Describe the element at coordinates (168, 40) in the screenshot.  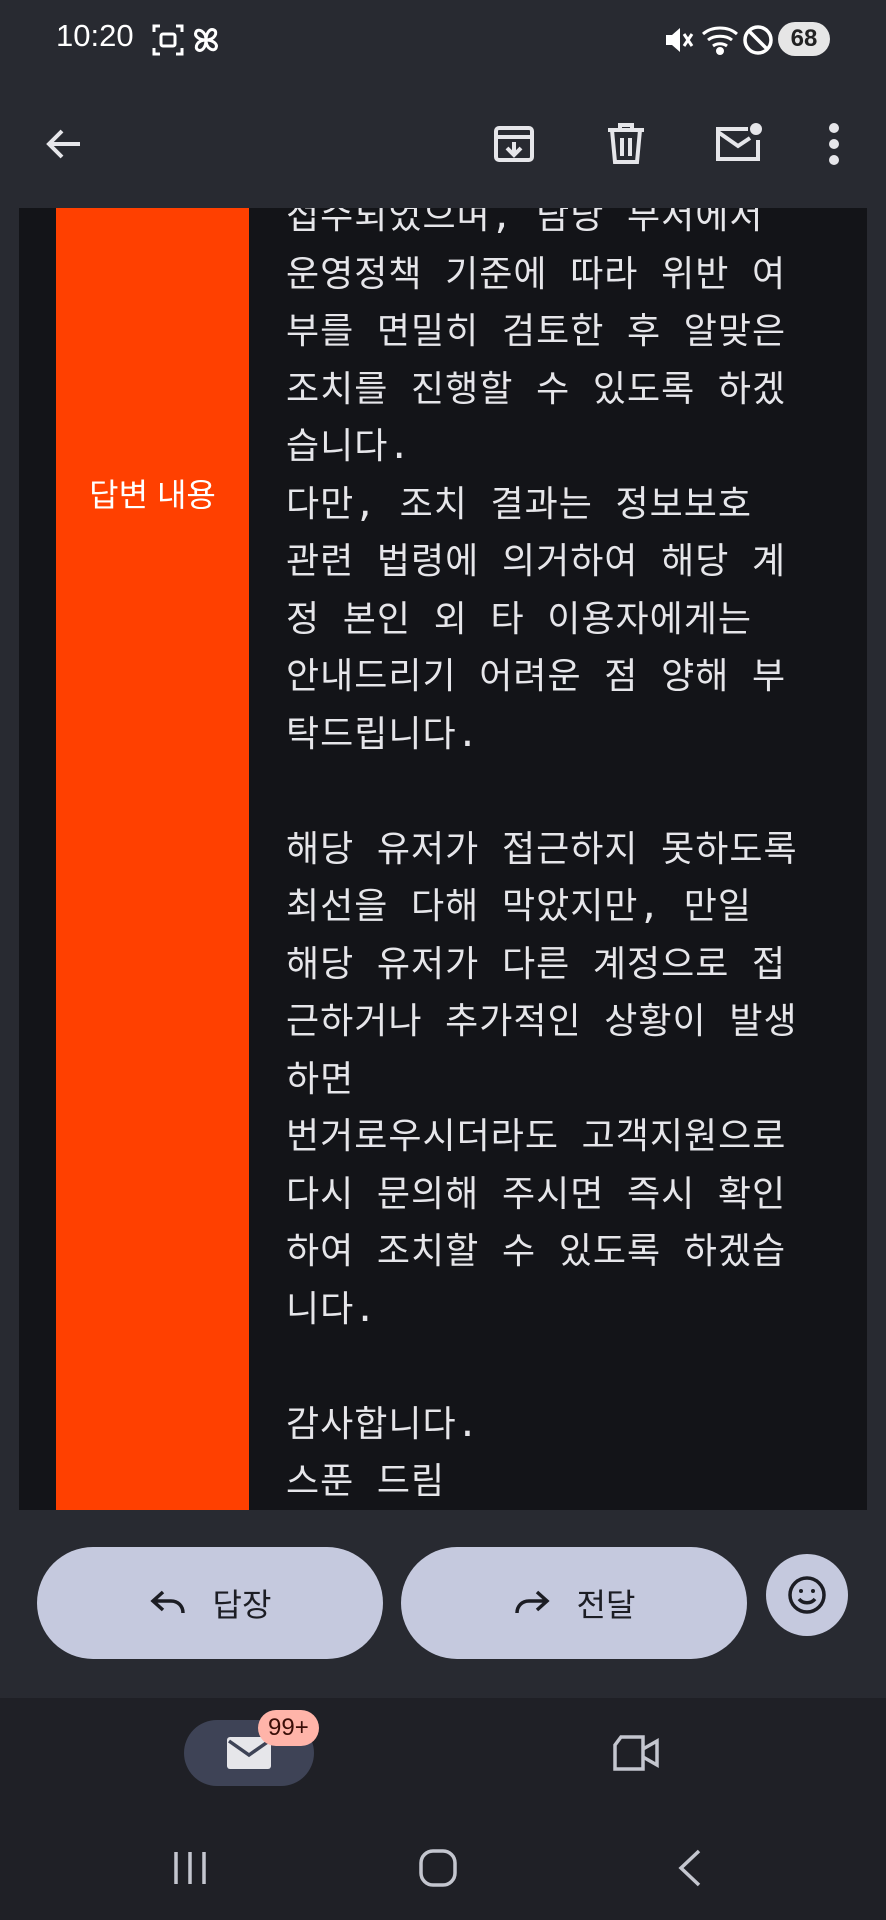
I see `screenshot-icon` at that location.